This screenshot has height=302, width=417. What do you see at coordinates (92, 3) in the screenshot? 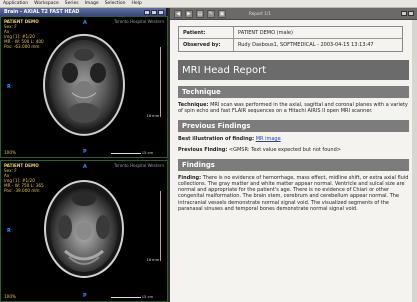
I see `menu-image: Image` at bounding box center [92, 3].